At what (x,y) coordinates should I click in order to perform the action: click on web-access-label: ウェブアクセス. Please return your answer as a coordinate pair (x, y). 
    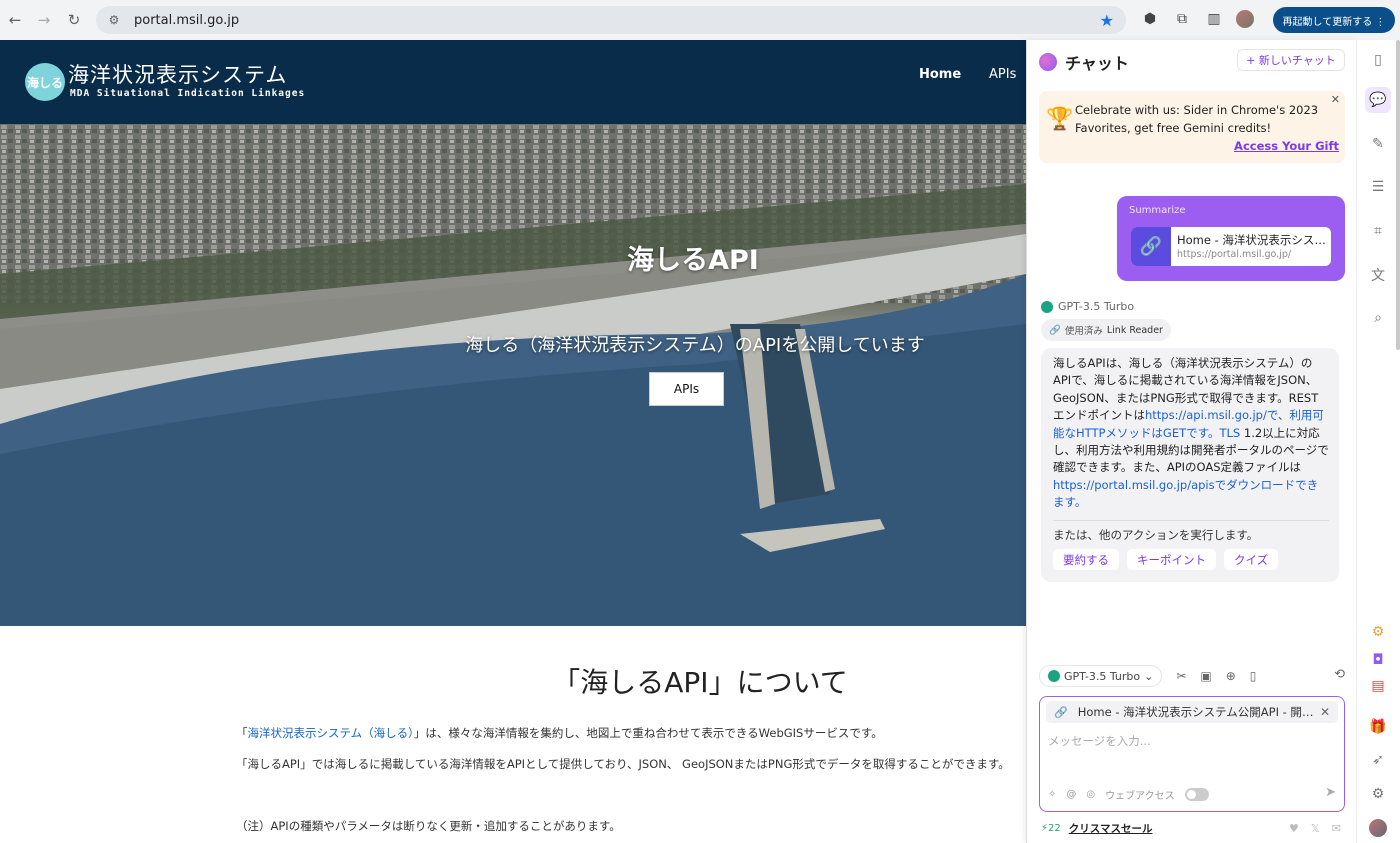
    Looking at the image, I should click on (1140, 796).